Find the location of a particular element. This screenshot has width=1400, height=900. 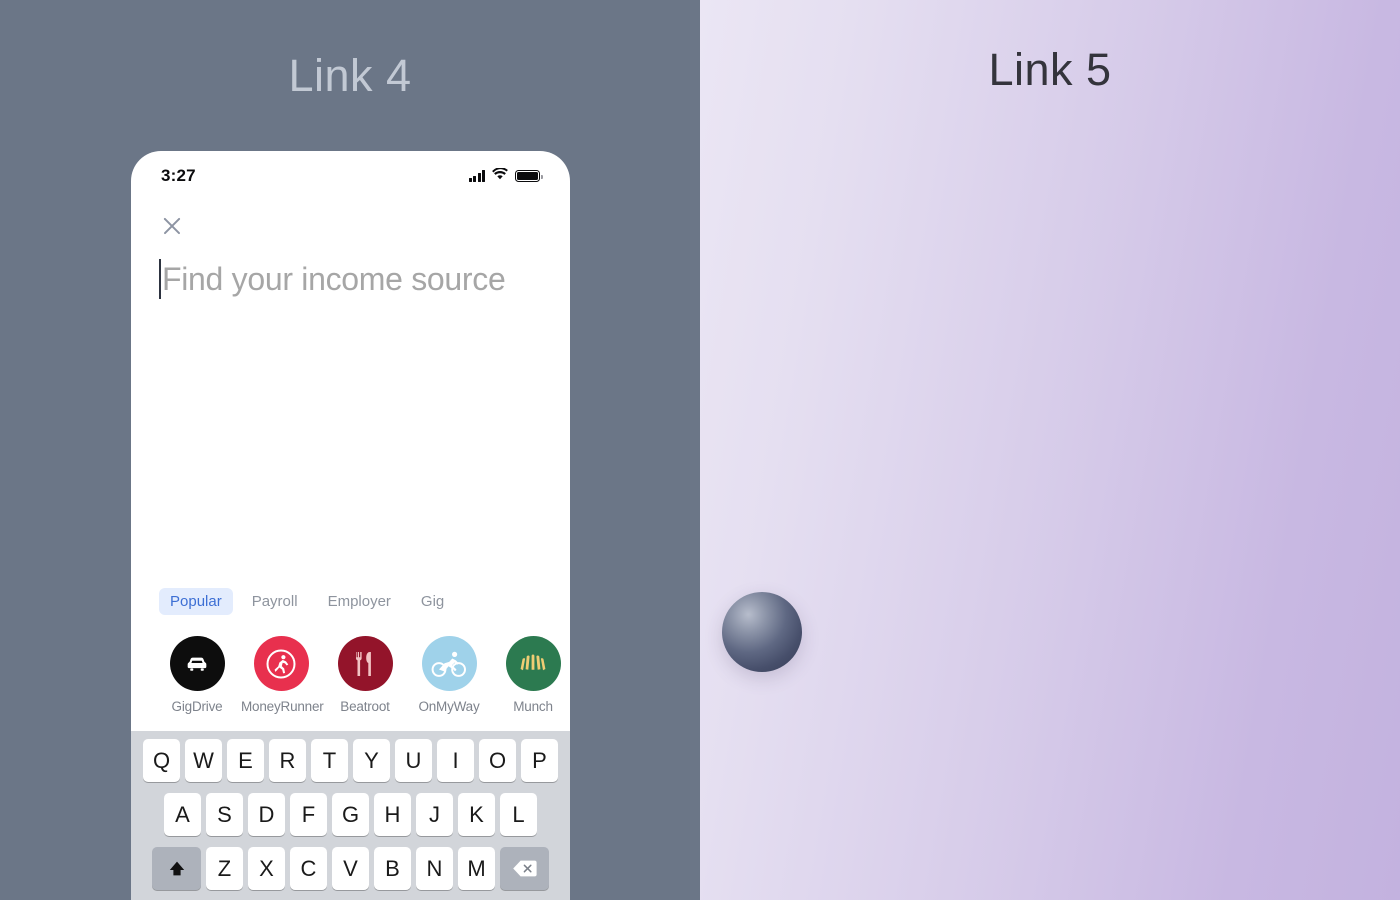

wifi-icon is located at coordinates (500, 176).